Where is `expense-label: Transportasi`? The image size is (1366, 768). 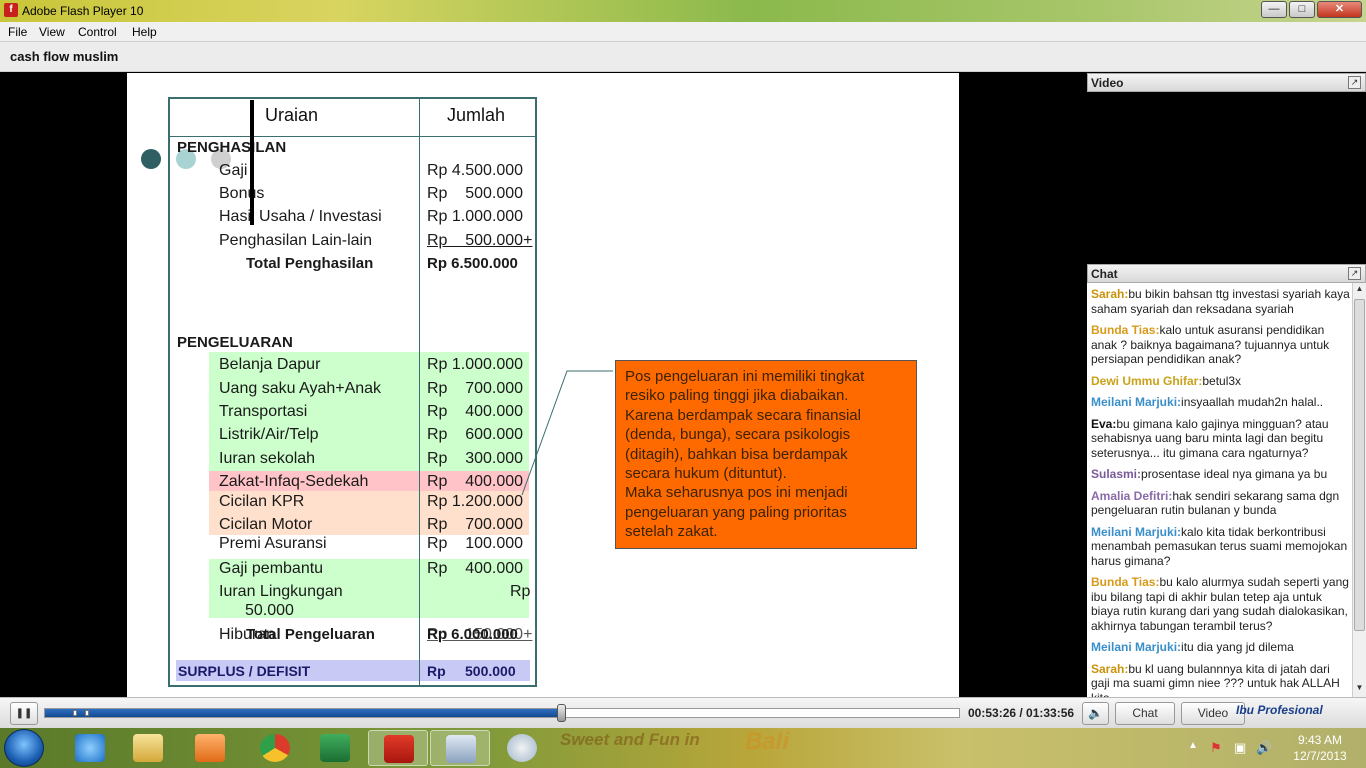
expense-label: Transportasi is located at coordinates (263, 411).